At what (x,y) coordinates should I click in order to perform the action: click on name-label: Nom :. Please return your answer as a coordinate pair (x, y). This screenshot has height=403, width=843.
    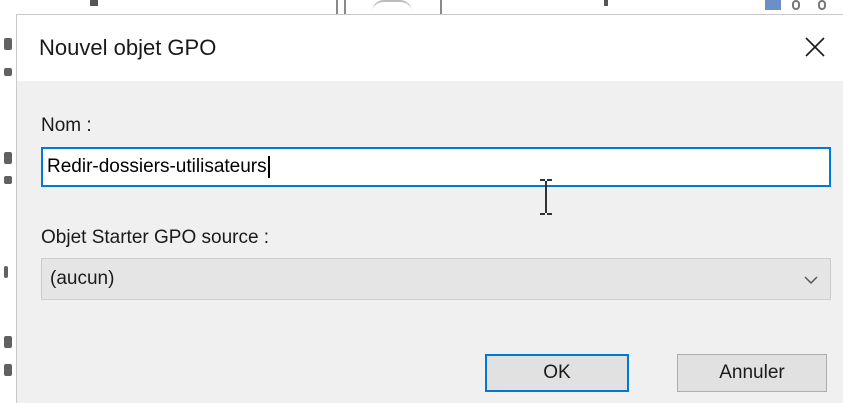
    Looking at the image, I should click on (66, 125).